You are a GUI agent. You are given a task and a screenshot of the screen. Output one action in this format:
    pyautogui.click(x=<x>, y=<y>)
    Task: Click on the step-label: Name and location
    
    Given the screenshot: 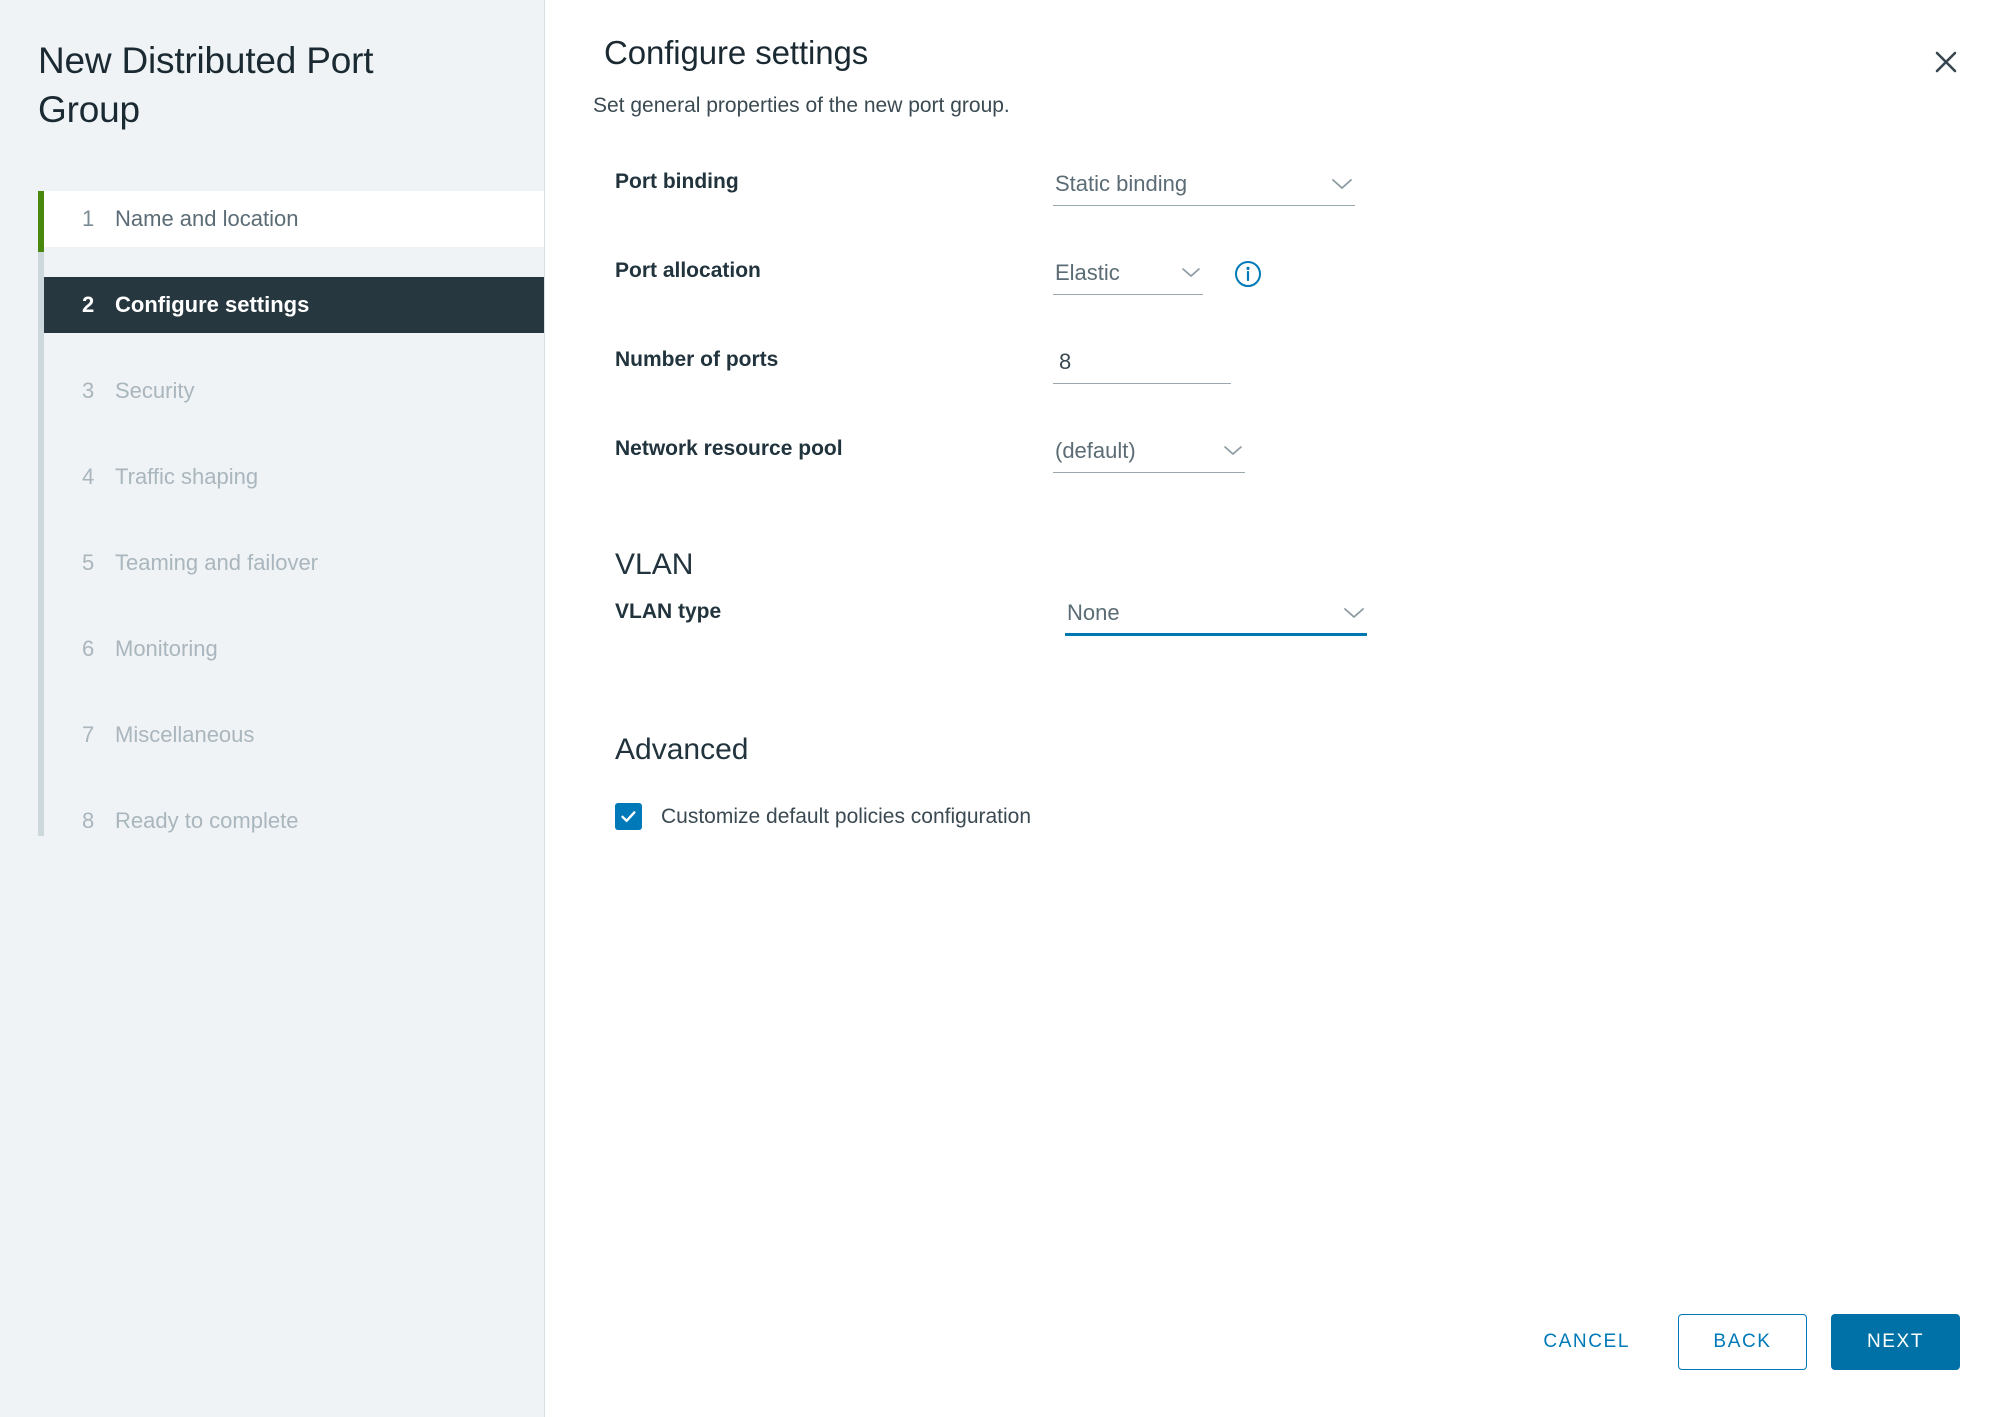 What is the action you would take?
    pyautogui.click(x=207, y=219)
    